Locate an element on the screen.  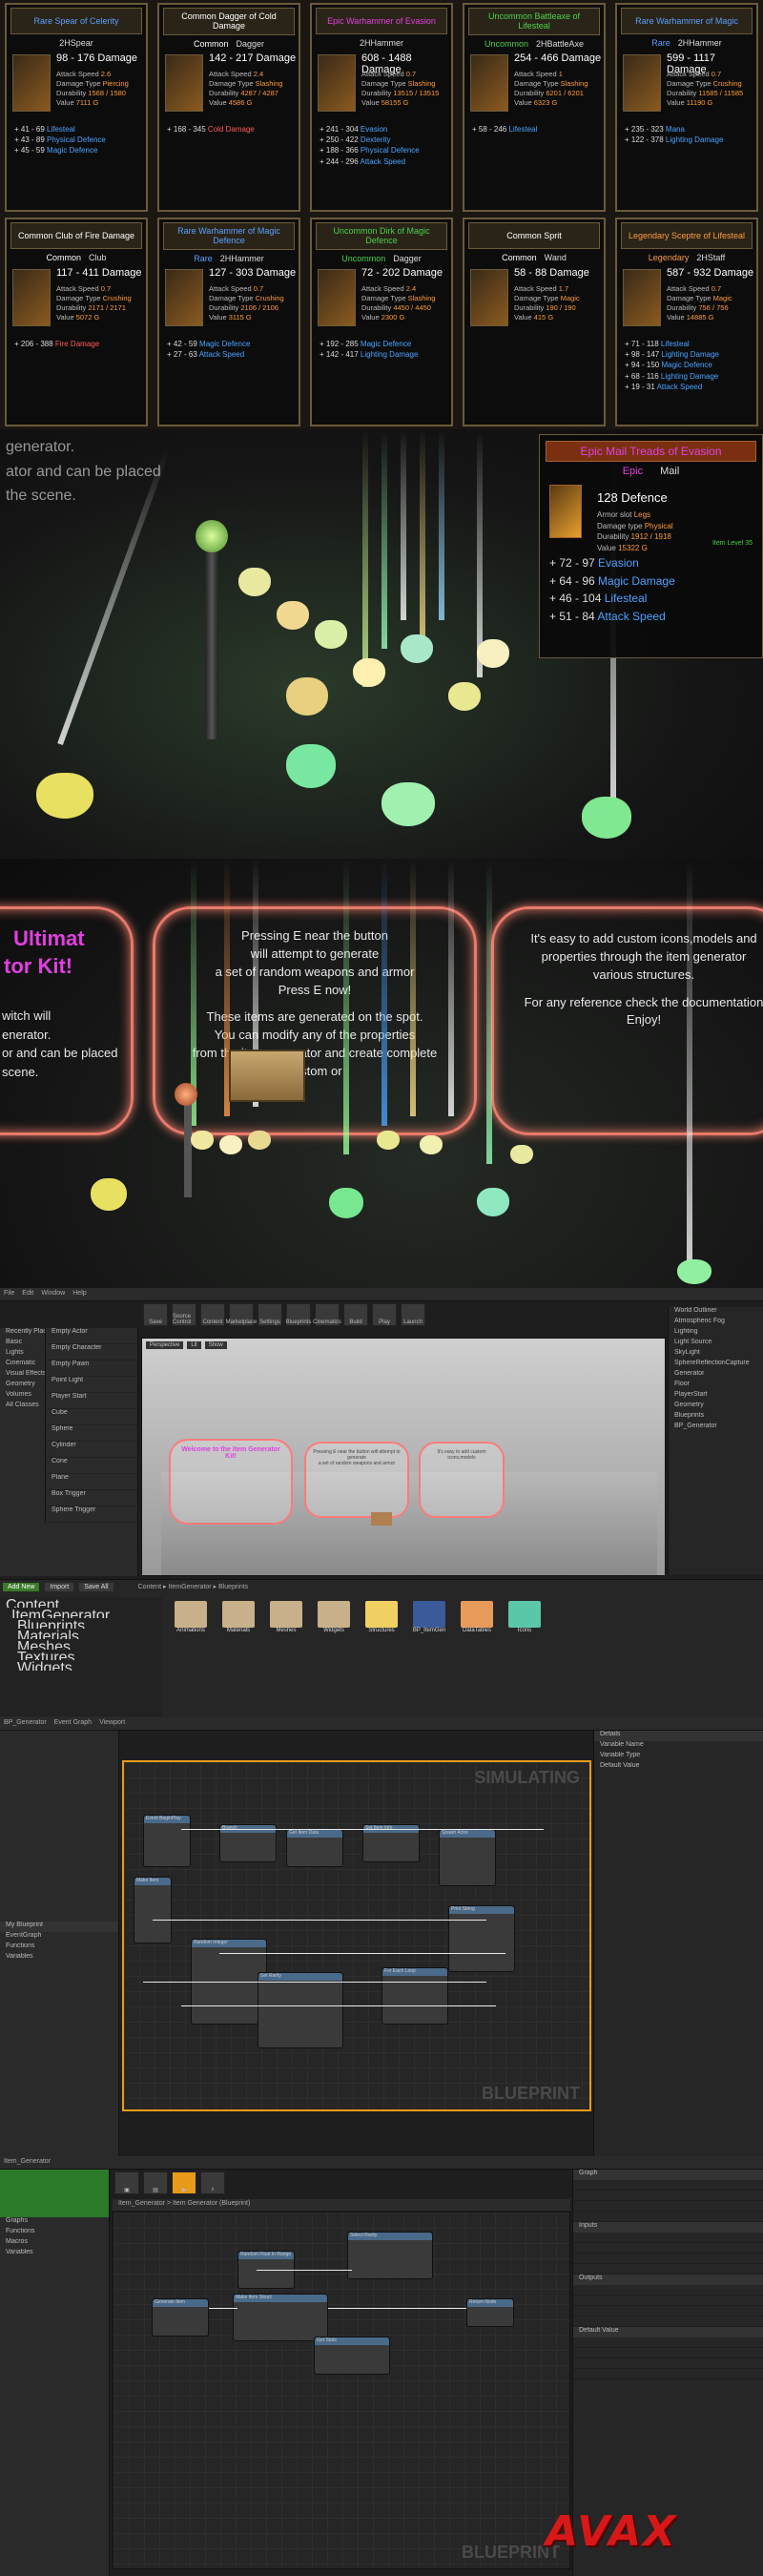
asset-tile: Structures is located at coordinates (381, 1617).